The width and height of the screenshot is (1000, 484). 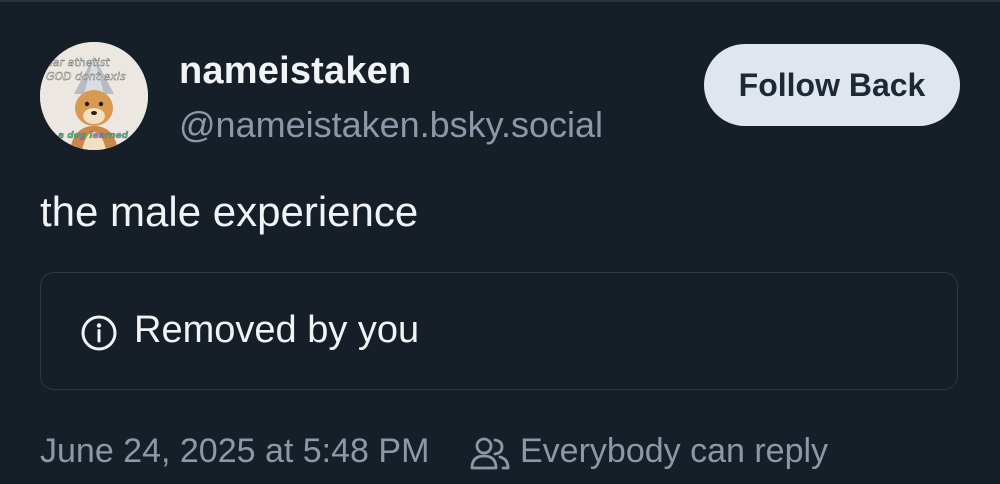 What do you see at coordinates (229, 211) in the screenshot?
I see `post-text: the male experience` at bounding box center [229, 211].